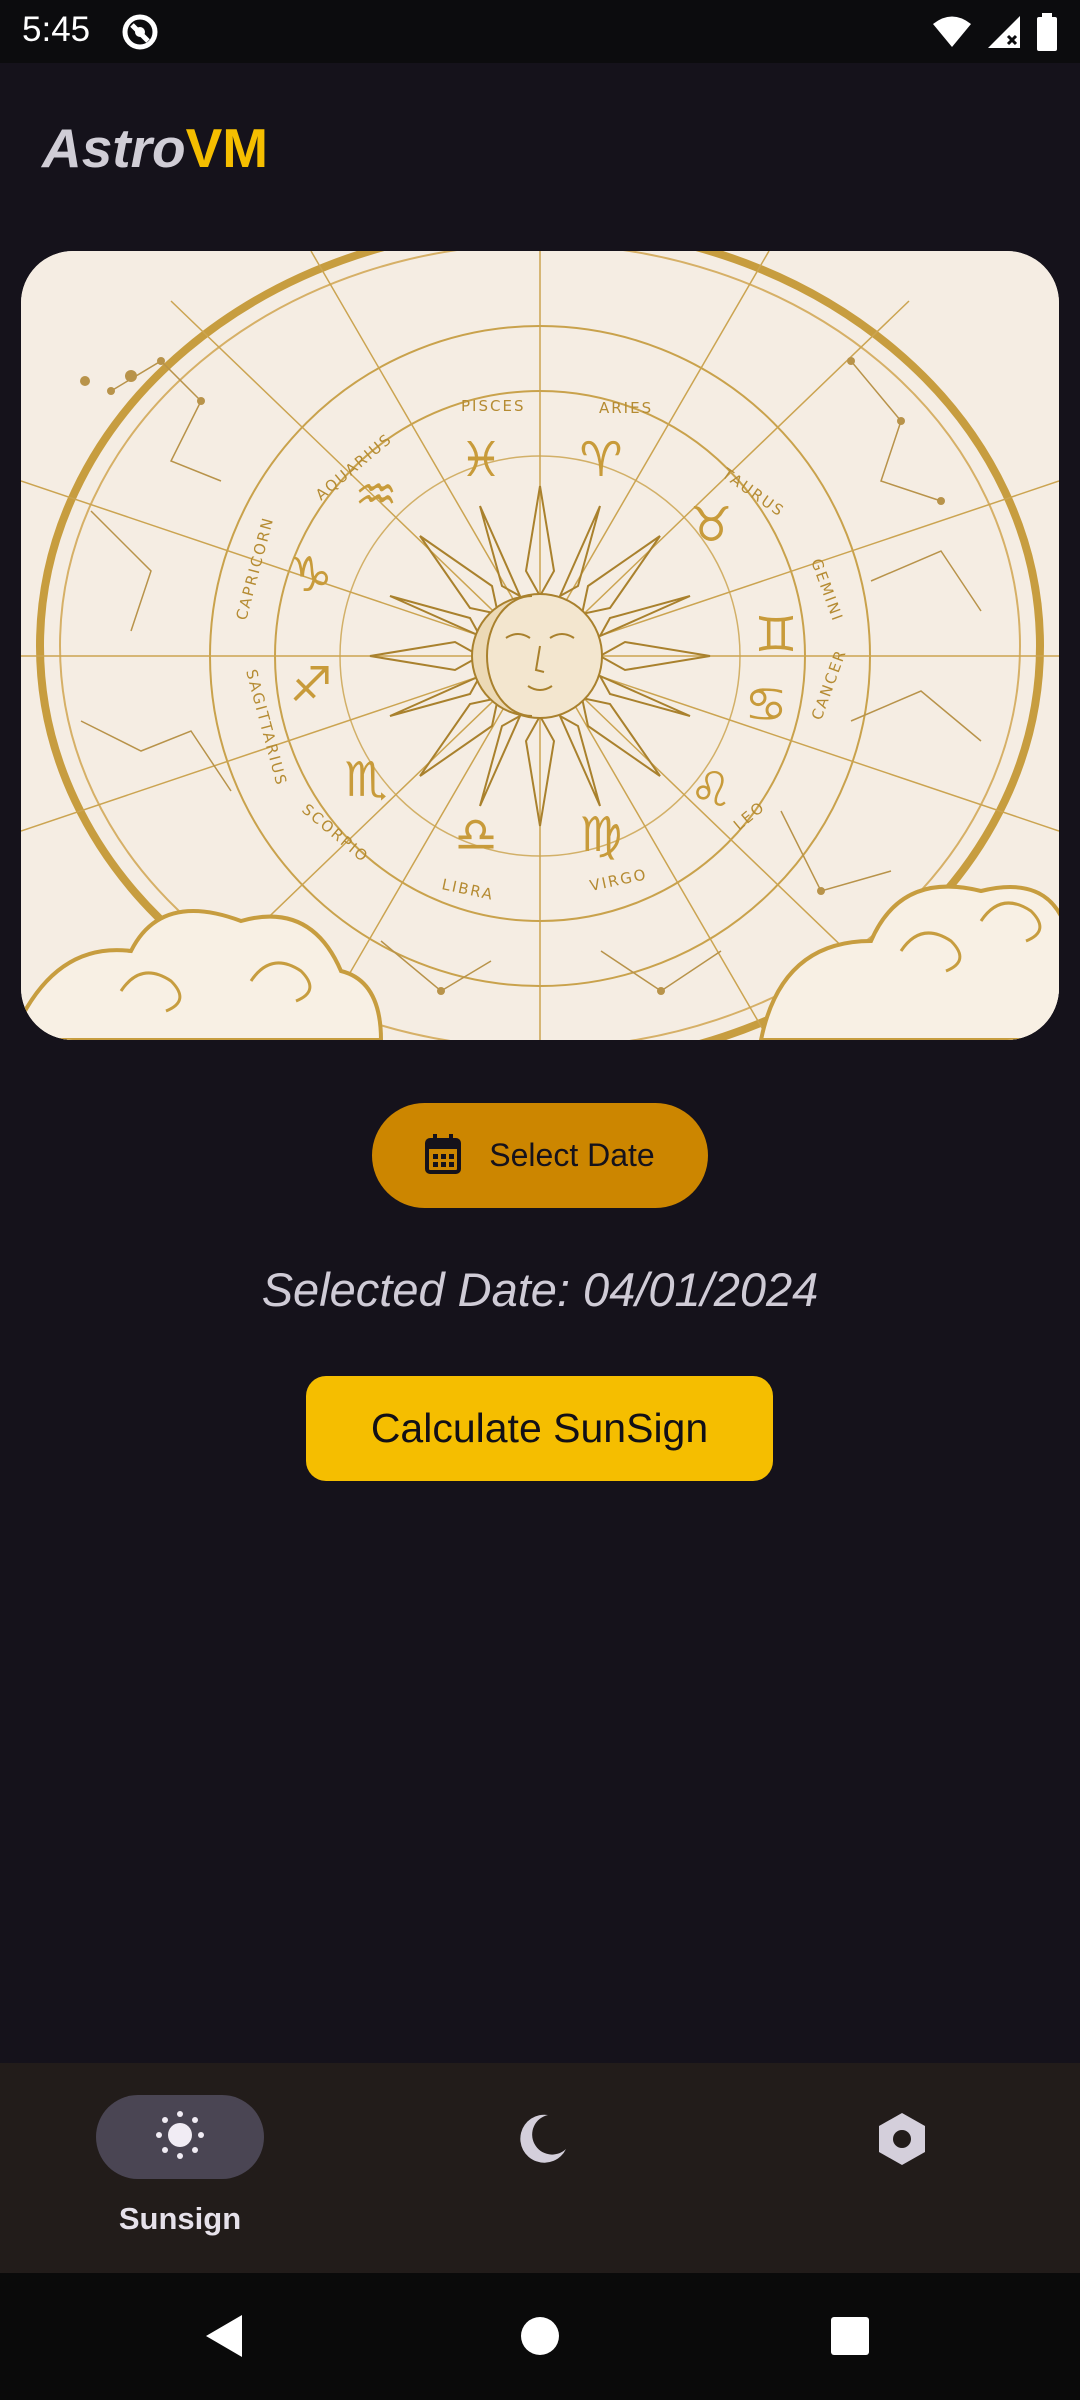  Describe the element at coordinates (1004, 32) in the screenshot. I see `signal-icon` at that location.